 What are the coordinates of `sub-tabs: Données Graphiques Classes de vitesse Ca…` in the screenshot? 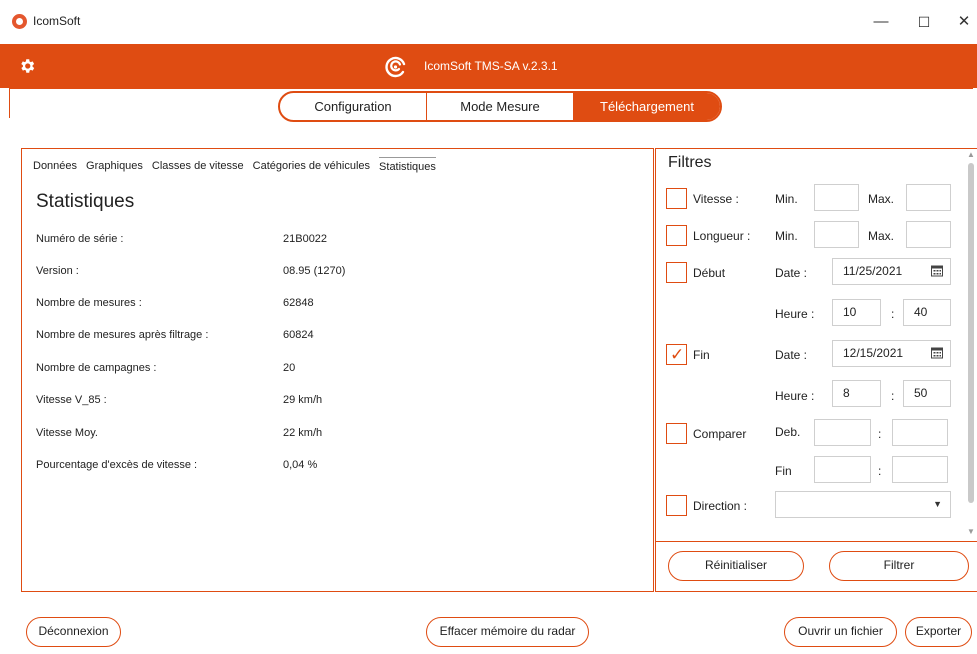 It's located at (234, 166).